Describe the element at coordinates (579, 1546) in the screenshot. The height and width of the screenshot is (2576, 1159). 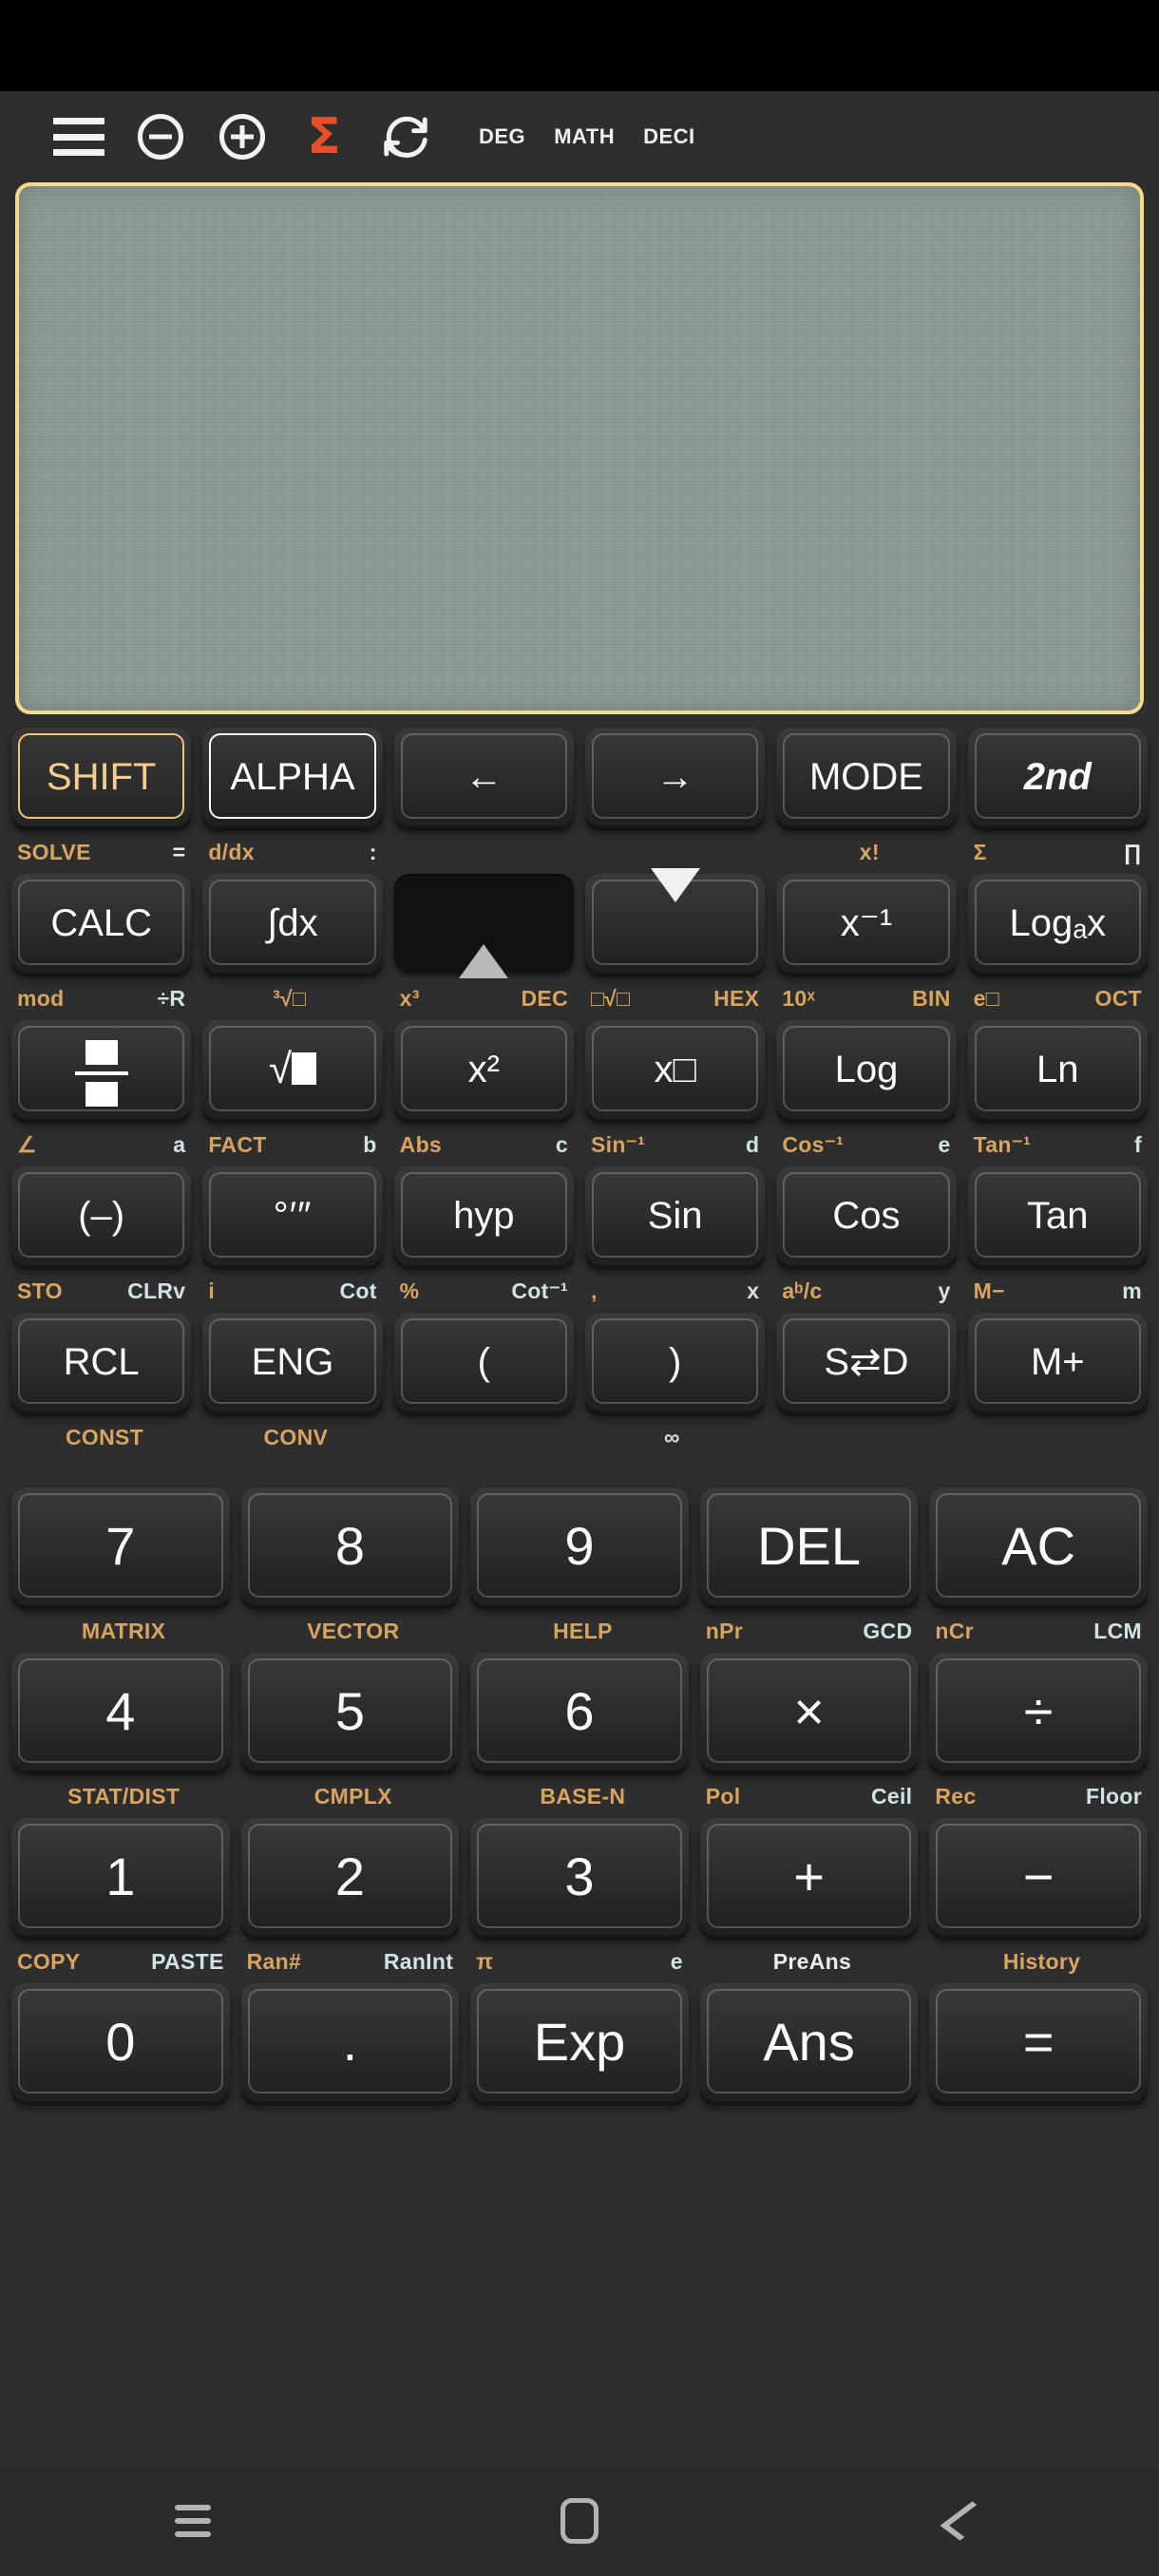
I see `key-9: 9` at that location.